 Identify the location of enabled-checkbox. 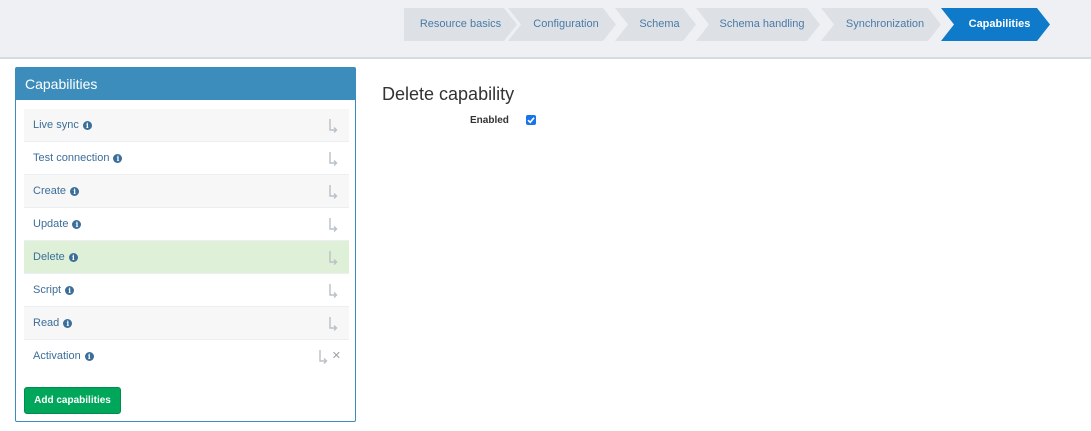
(531, 120).